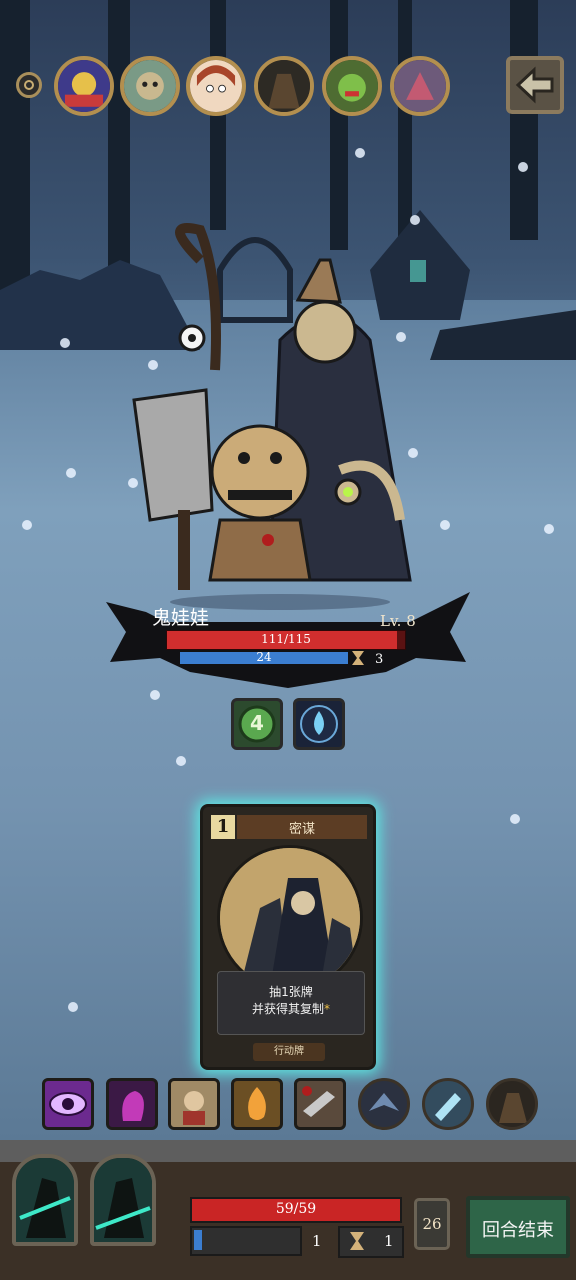 This screenshot has height=1280, width=576. I want to click on spirit-skill, so click(132, 1104).